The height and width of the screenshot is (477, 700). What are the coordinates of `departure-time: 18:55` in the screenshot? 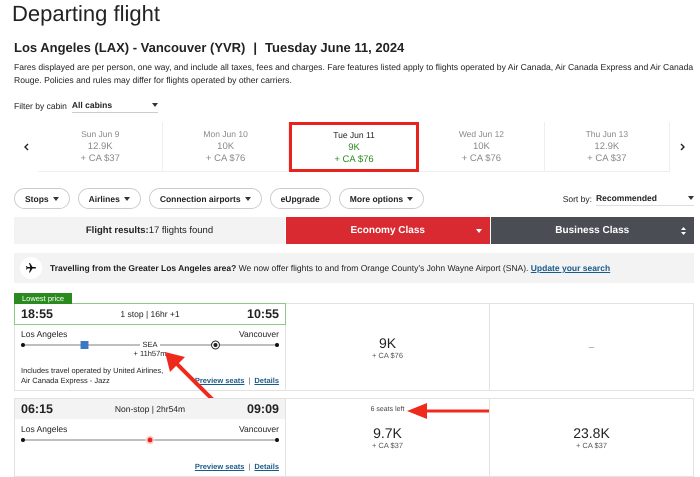 It's located at (37, 314).